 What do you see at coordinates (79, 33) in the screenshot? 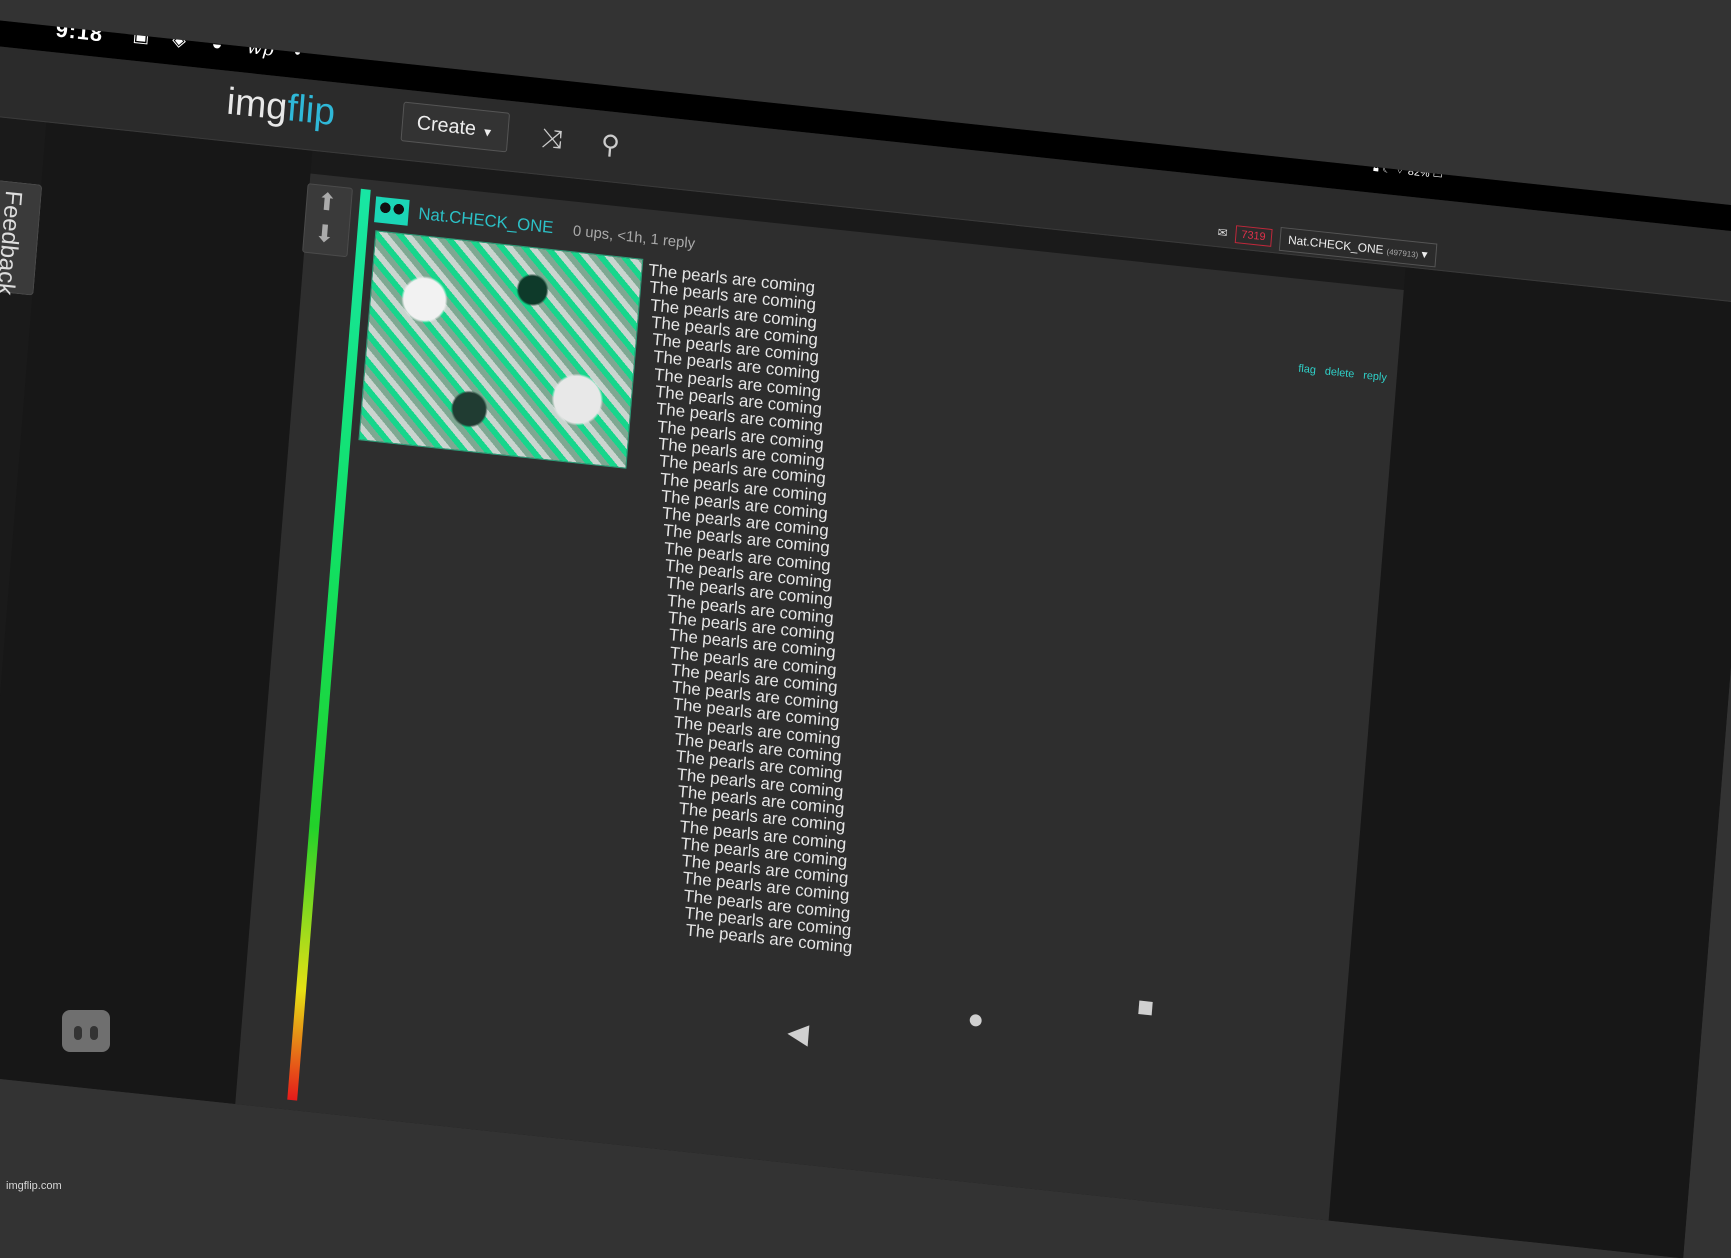
I see `status-time: 9:18` at bounding box center [79, 33].